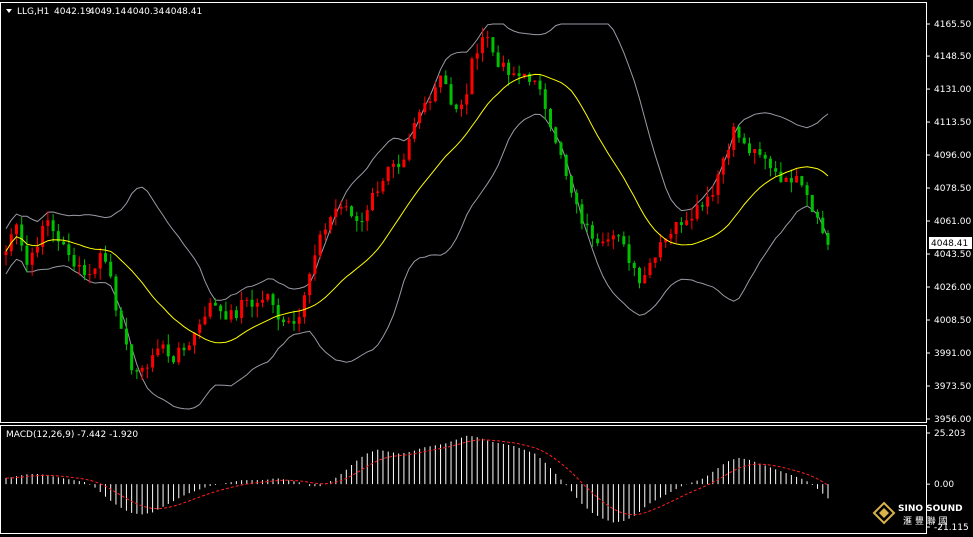  Describe the element at coordinates (952, 57) in the screenshot. I see `price-tick-label: 4148.50` at that location.